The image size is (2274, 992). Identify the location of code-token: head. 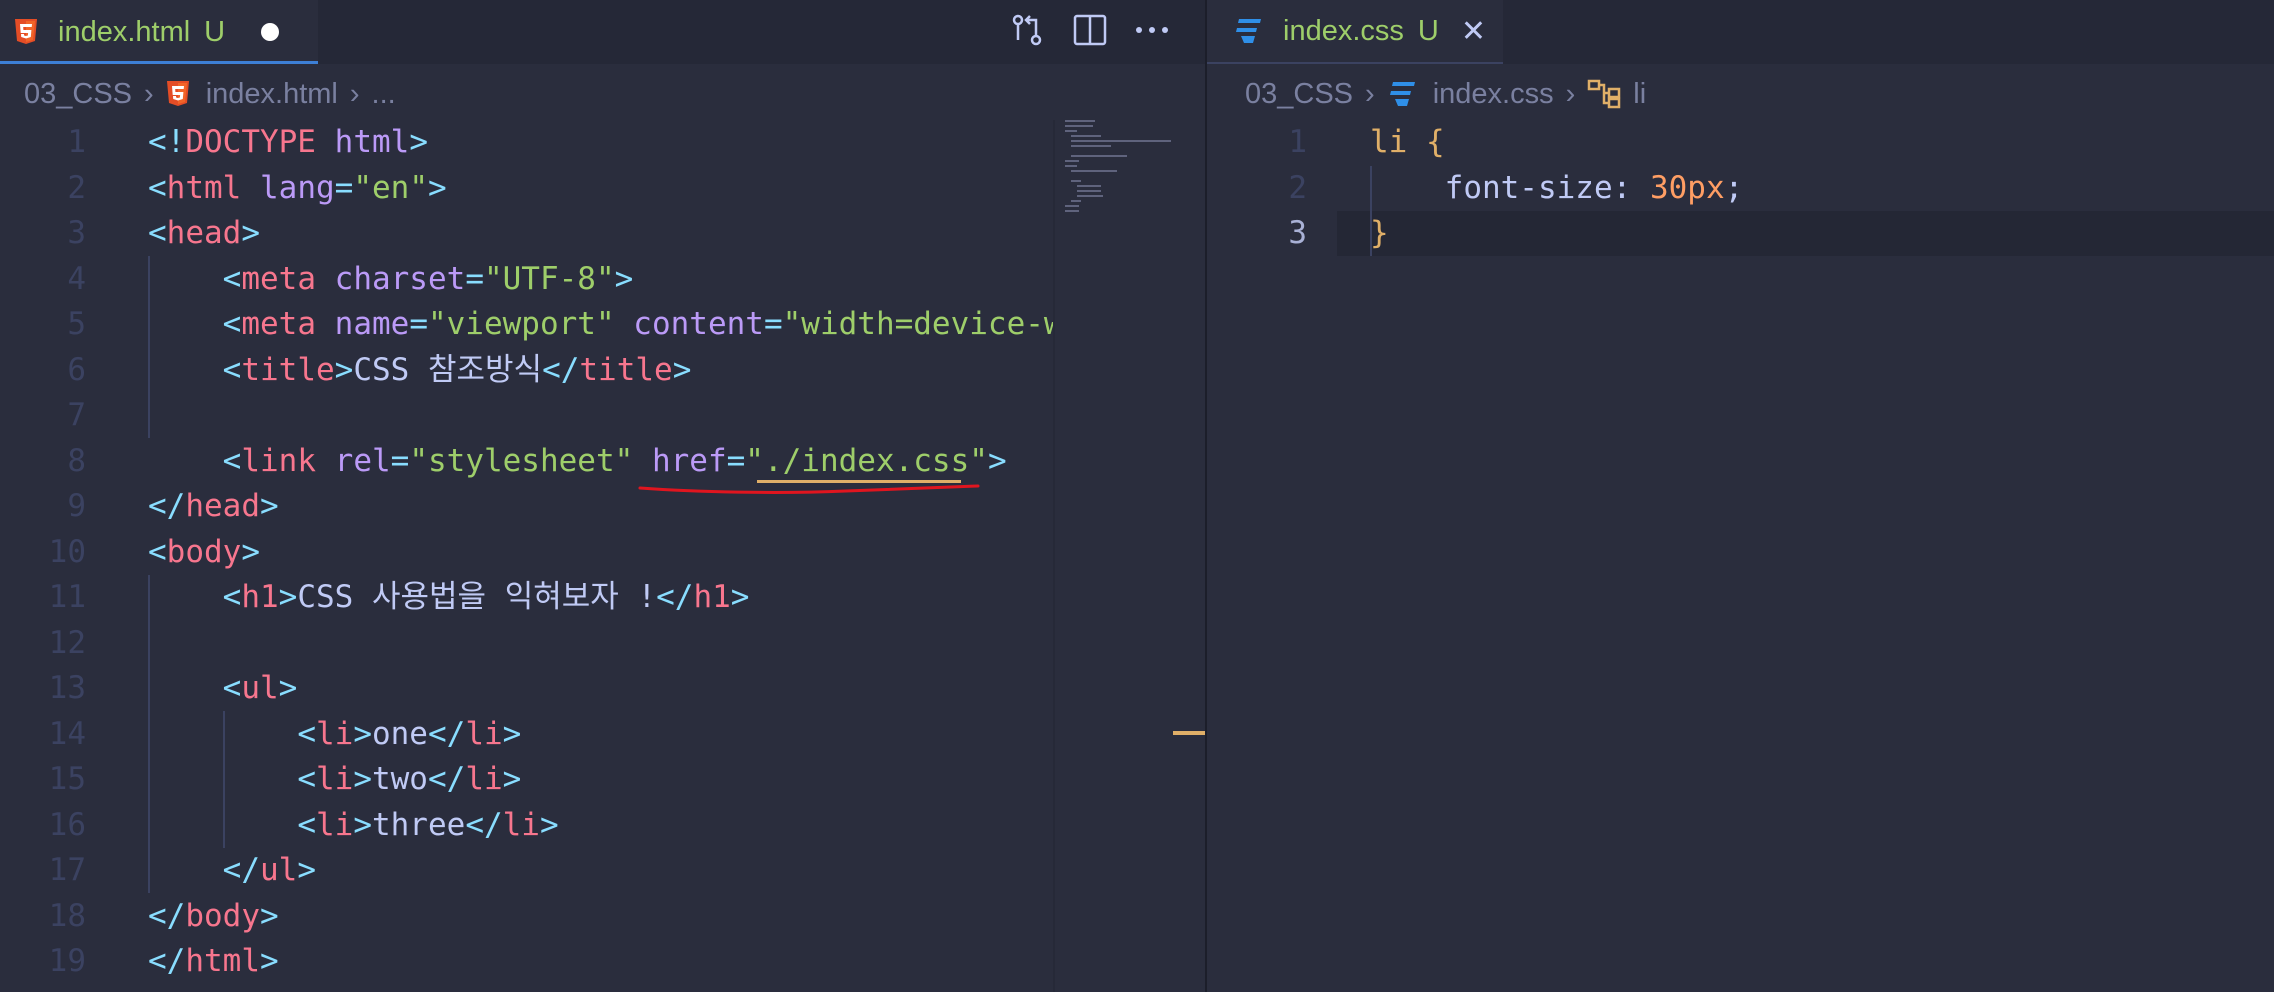
(204, 233).